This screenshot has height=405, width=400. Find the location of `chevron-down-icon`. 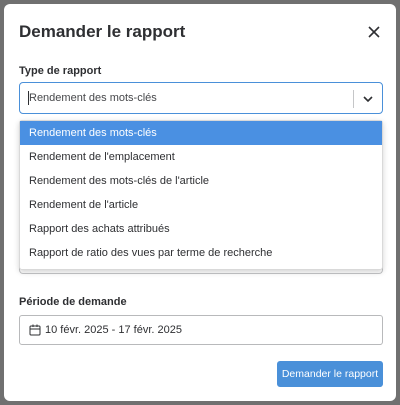

chevron-down-icon is located at coordinates (368, 99).